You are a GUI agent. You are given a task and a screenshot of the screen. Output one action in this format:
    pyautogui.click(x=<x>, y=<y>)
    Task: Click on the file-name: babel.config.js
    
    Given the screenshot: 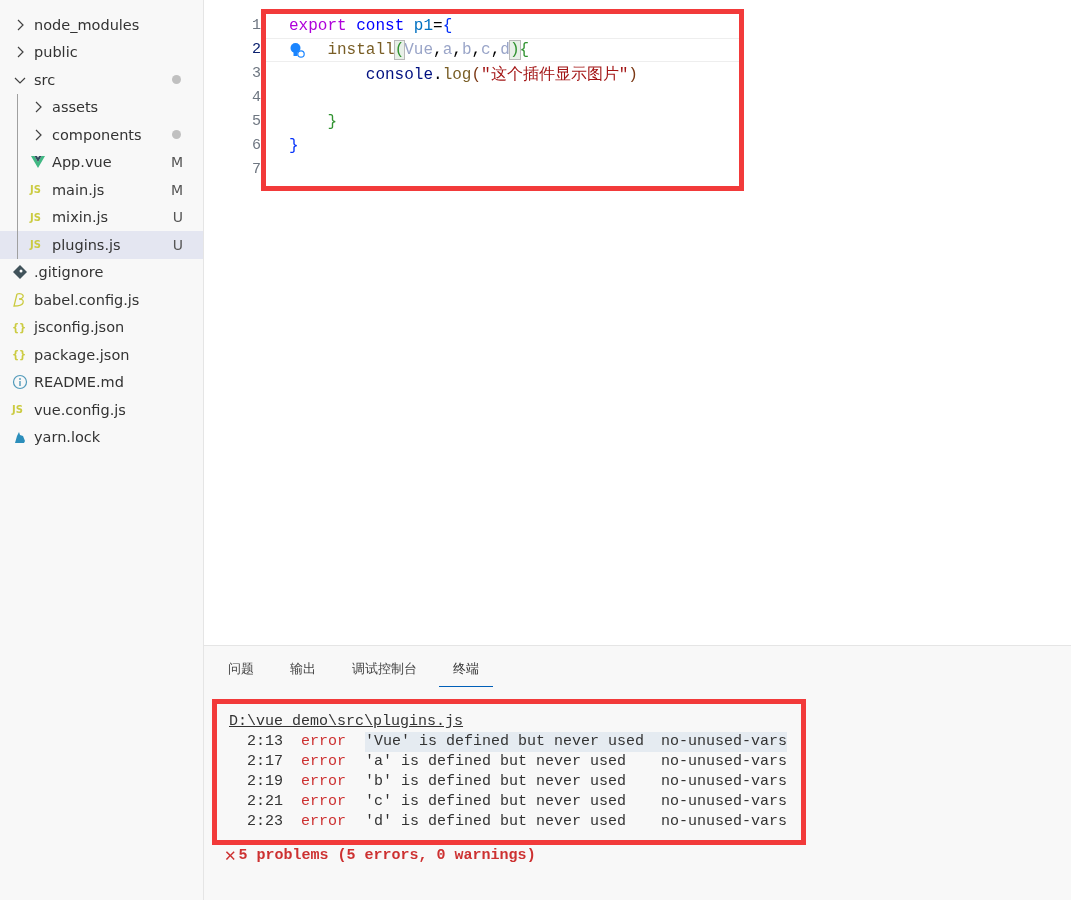 What is the action you would take?
    pyautogui.click(x=87, y=299)
    